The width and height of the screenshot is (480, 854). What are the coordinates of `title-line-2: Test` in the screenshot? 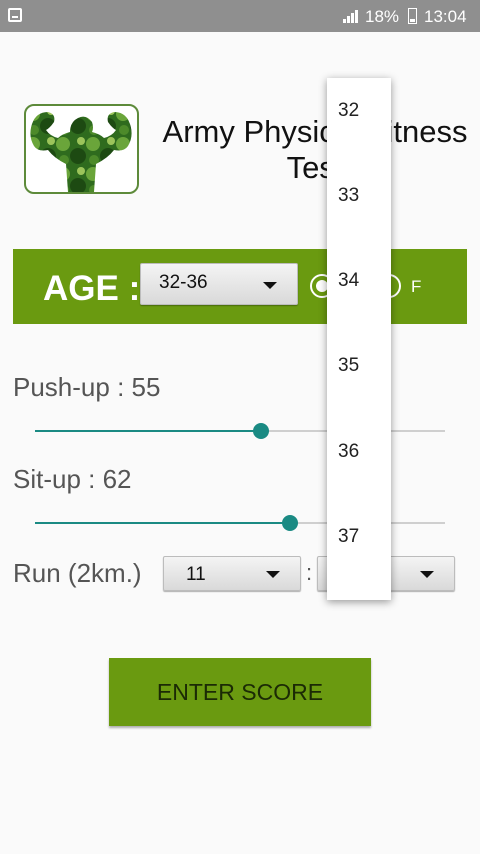 It's located at (315, 167).